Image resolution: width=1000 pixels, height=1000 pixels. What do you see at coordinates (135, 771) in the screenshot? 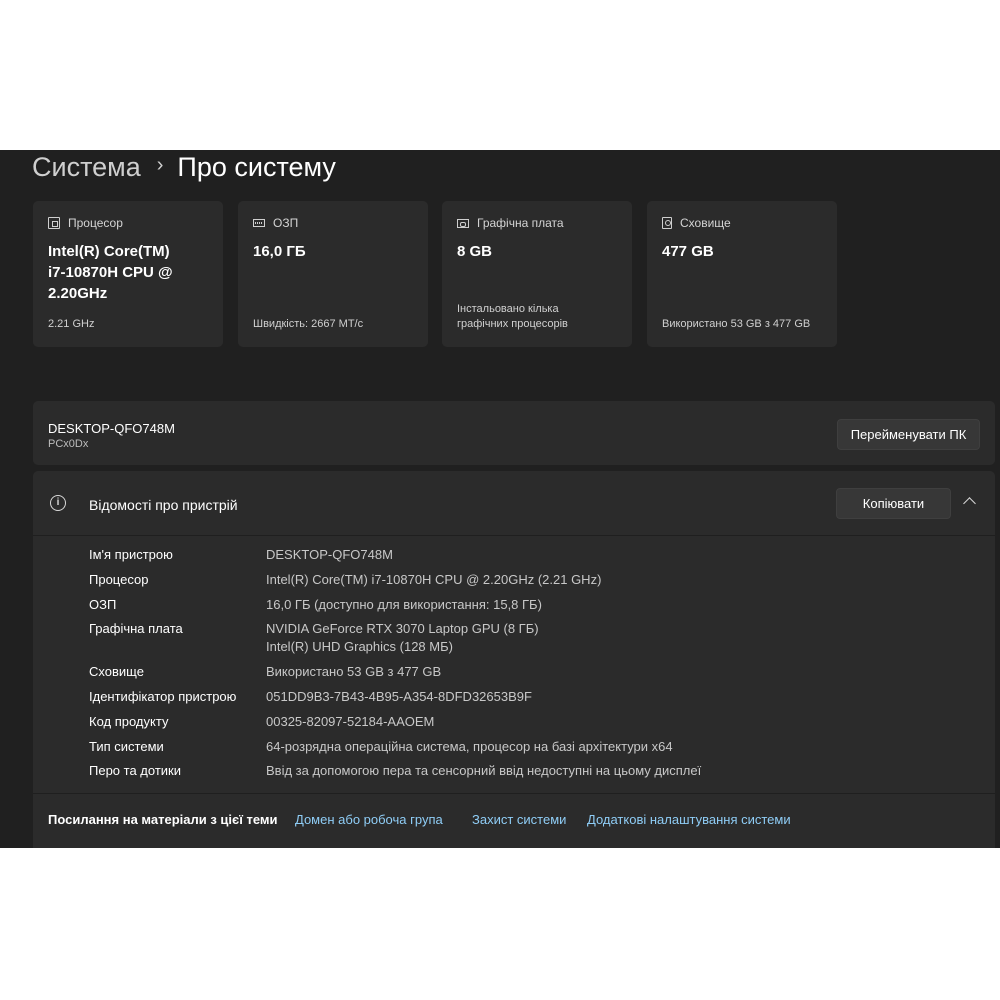
I see `spec-key: Перо та дотики` at bounding box center [135, 771].